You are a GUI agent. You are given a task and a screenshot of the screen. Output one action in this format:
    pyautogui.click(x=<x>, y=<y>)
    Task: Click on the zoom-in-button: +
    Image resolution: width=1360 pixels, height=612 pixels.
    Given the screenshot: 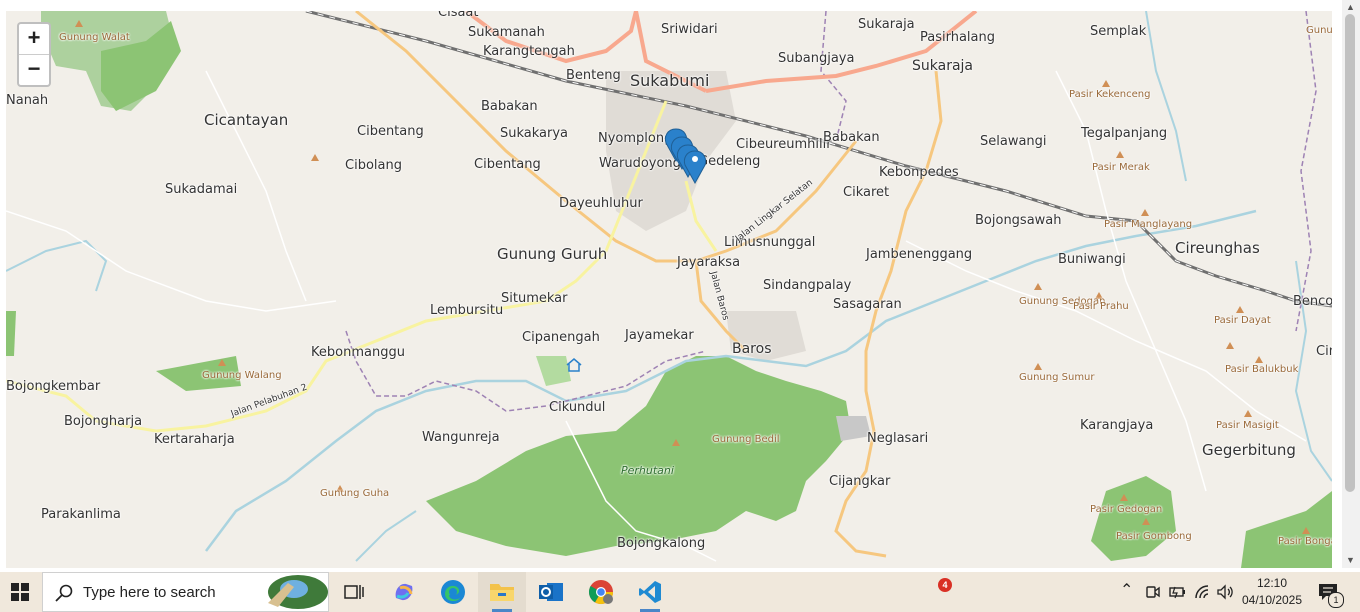 What is the action you would take?
    pyautogui.click(x=34, y=39)
    